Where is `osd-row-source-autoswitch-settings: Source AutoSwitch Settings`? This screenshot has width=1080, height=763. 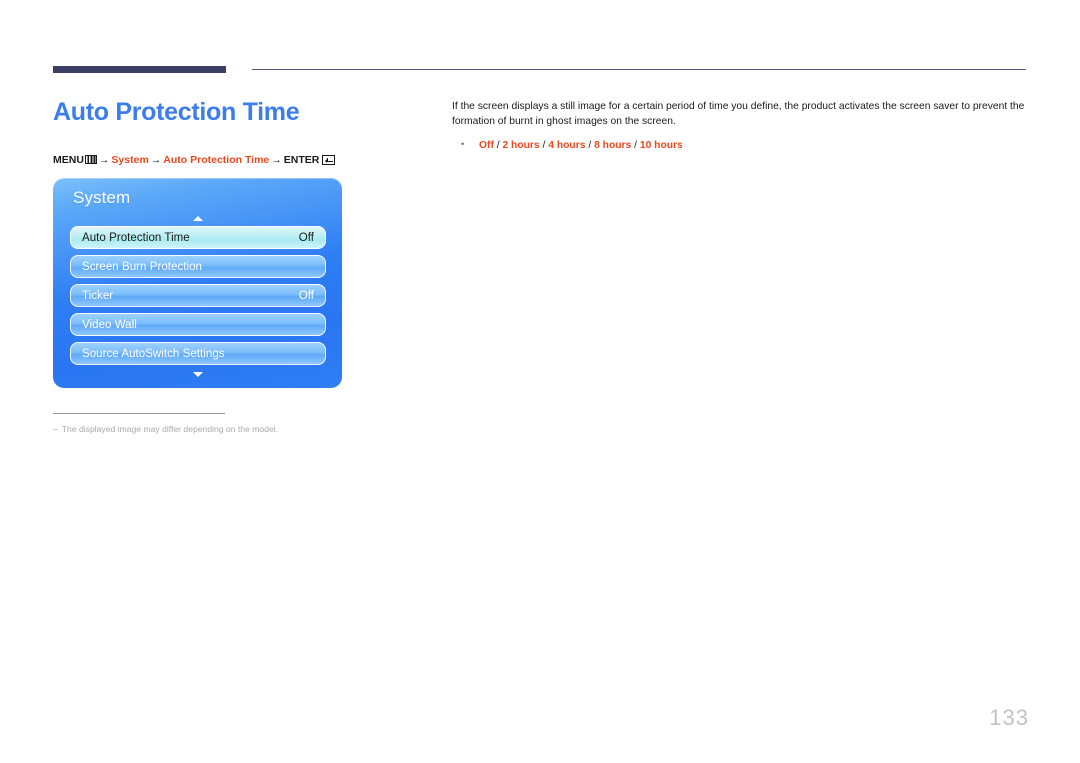
osd-row-source-autoswitch-settings: Source AutoSwitch Settings is located at coordinates (198, 353).